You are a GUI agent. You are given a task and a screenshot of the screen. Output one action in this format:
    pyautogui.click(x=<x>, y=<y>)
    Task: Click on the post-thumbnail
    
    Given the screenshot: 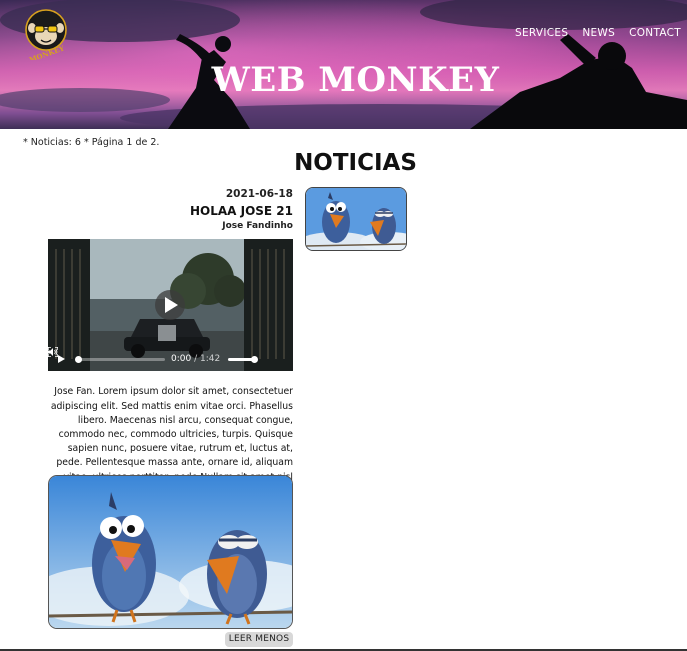 What is the action you would take?
    pyautogui.click(x=356, y=219)
    